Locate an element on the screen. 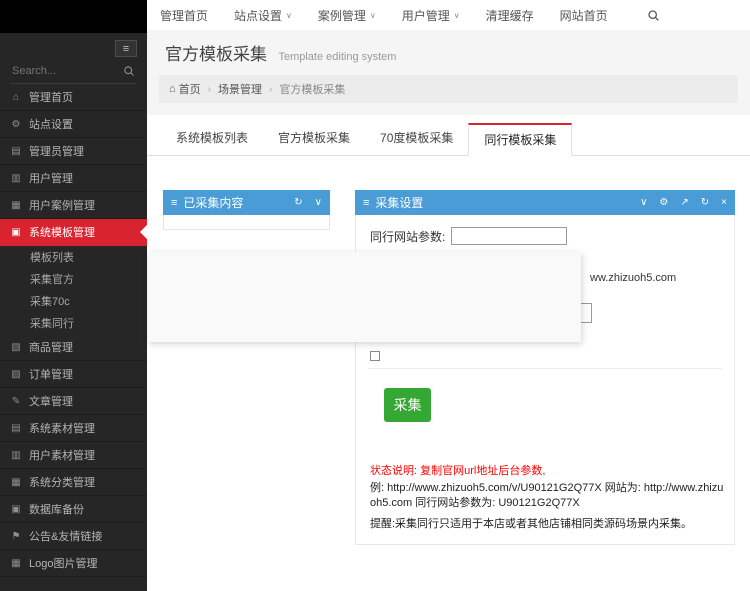 Image resolution: width=750 pixels, height=591 pixels. submenu-item-label: 采集同行 is located at coordinates (52, 324).